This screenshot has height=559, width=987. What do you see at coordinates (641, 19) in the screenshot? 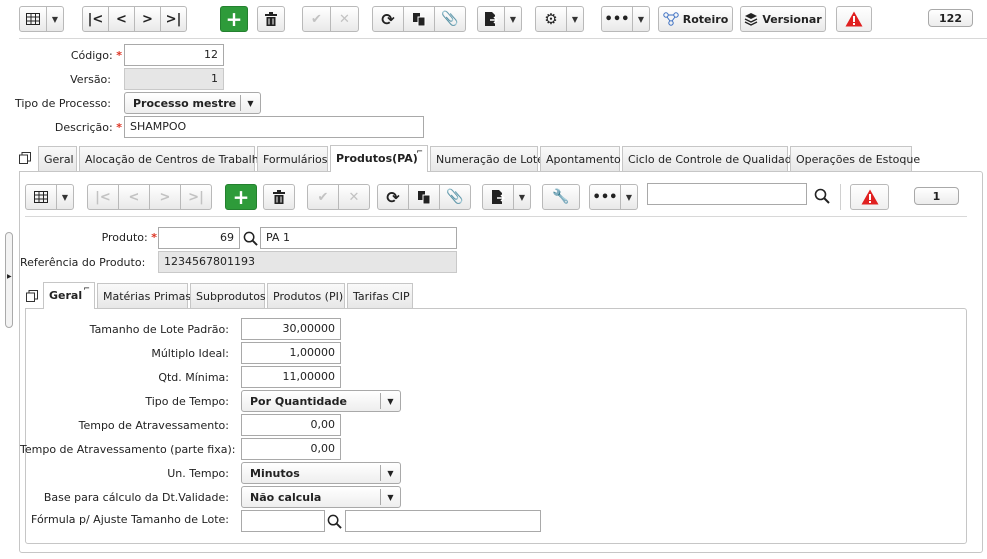
I see `more-dropdown: ▼` at bounding box center [641, 19].